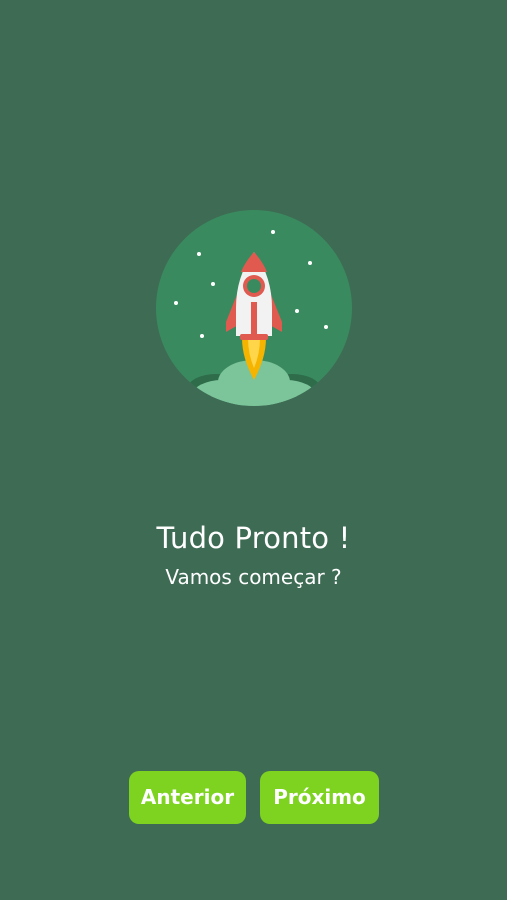 Image resolution: width=507 pixels, height=900 pixels. I want to click on rocket-launch-icon, so click(254, 308).